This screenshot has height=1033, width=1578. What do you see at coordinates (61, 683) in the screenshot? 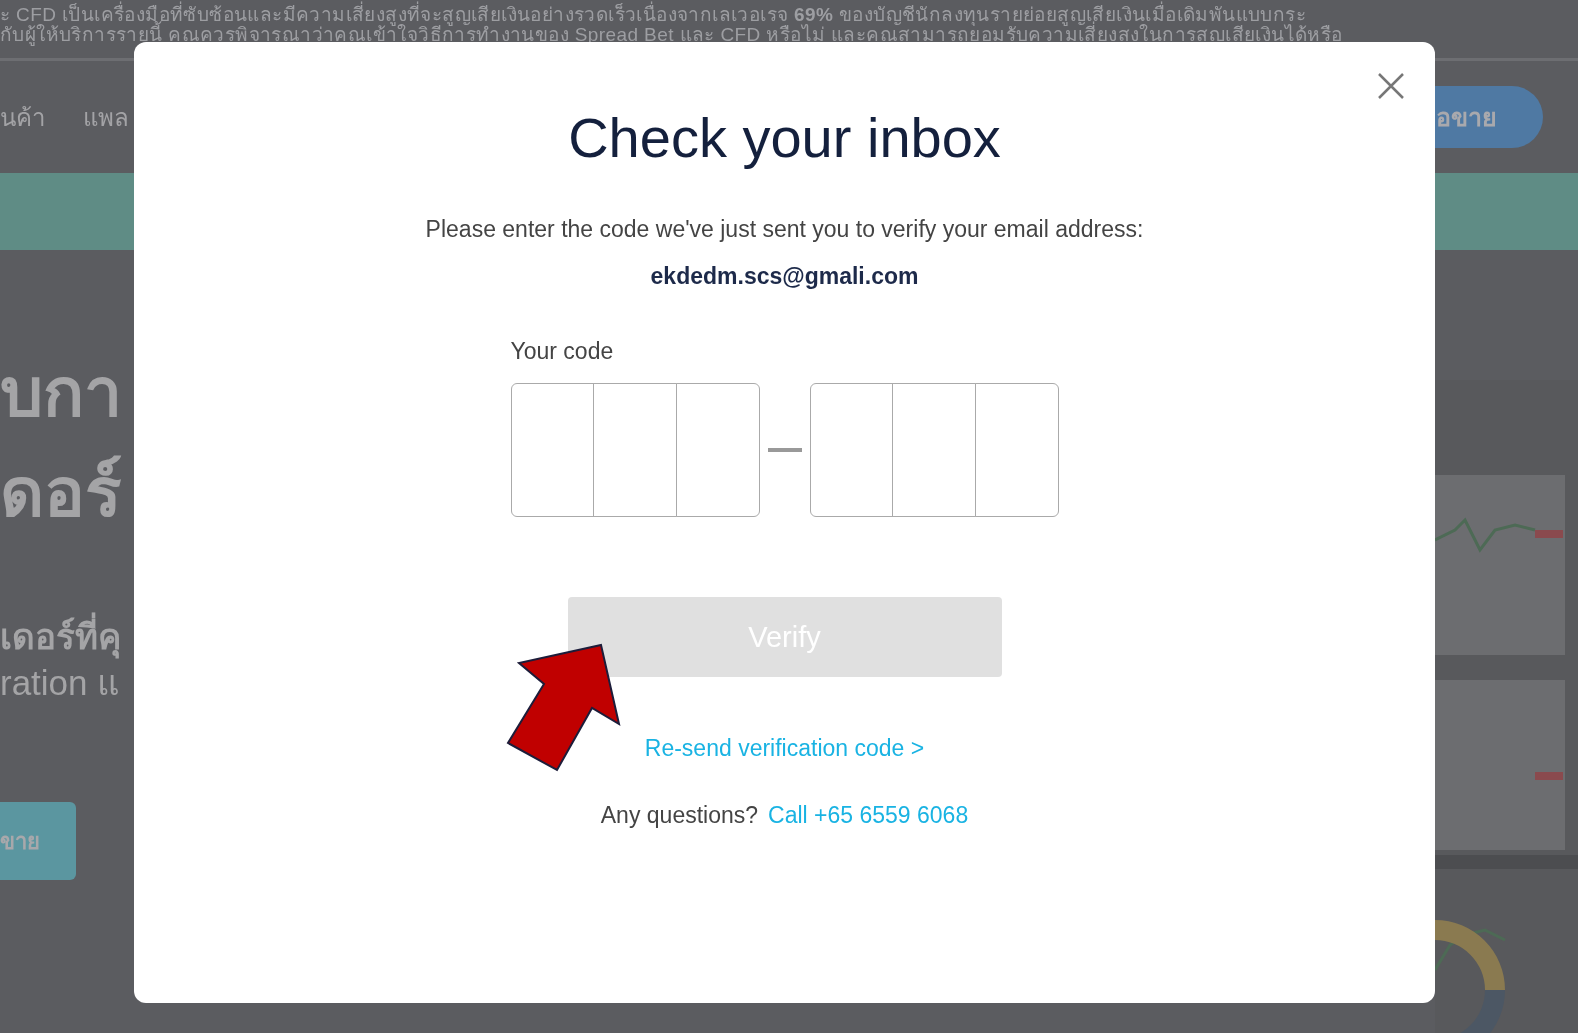
I see `hero-subtitle: ration แ` at bounding box center [61, 683].